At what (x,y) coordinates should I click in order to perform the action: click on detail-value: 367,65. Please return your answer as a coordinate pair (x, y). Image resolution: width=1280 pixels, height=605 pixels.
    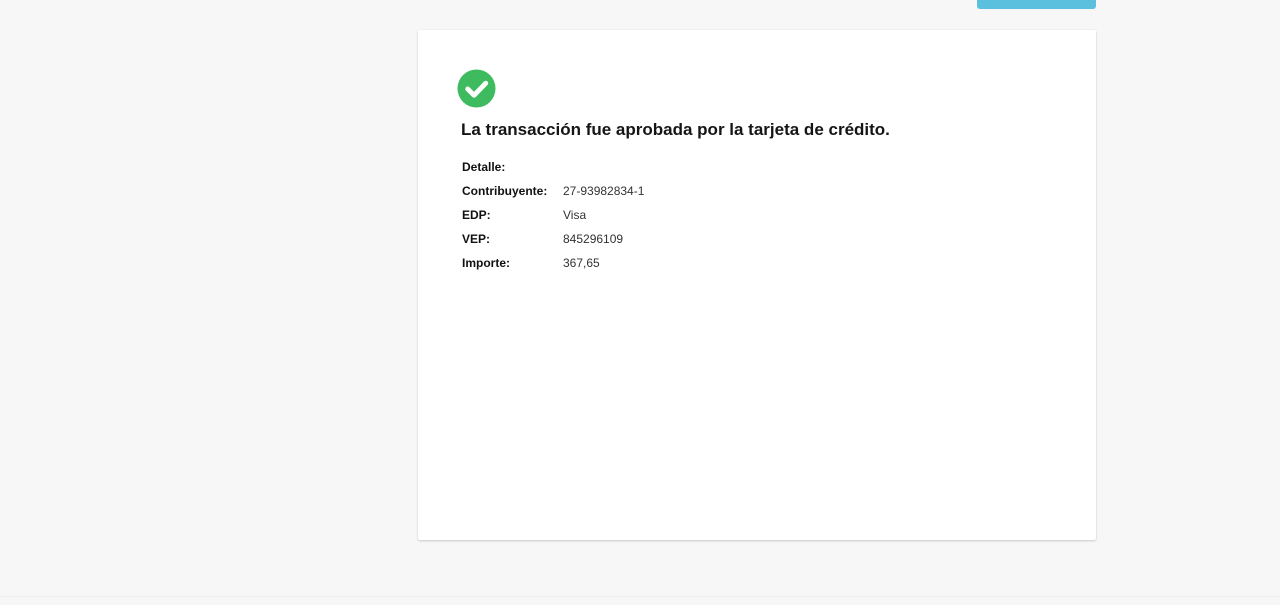
    Looking at the image, I should click on (581, 263).